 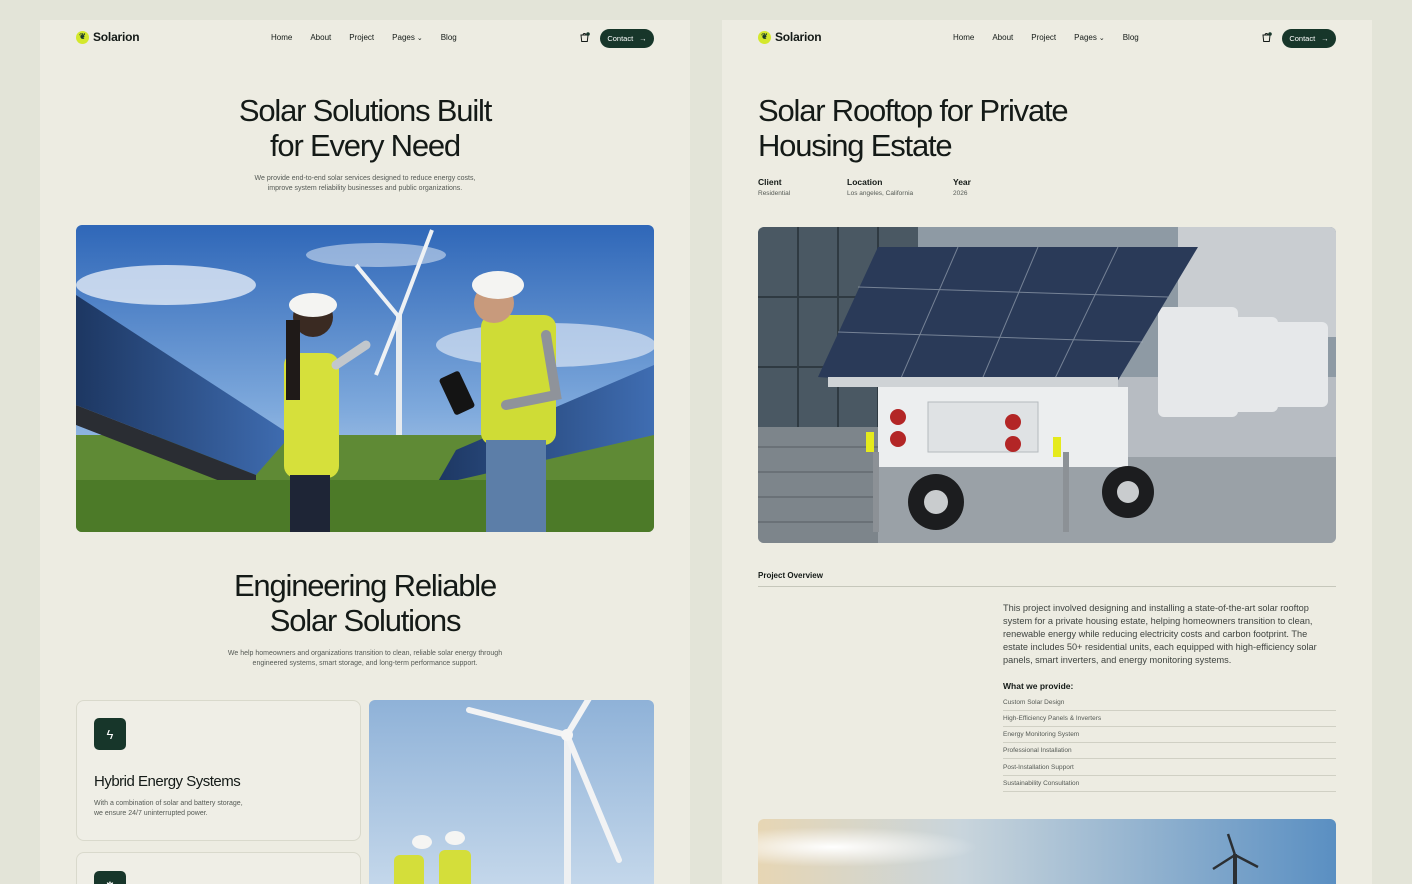 I want to click on provide-item: Post-Installation Support, so click(x=1169, y=768).